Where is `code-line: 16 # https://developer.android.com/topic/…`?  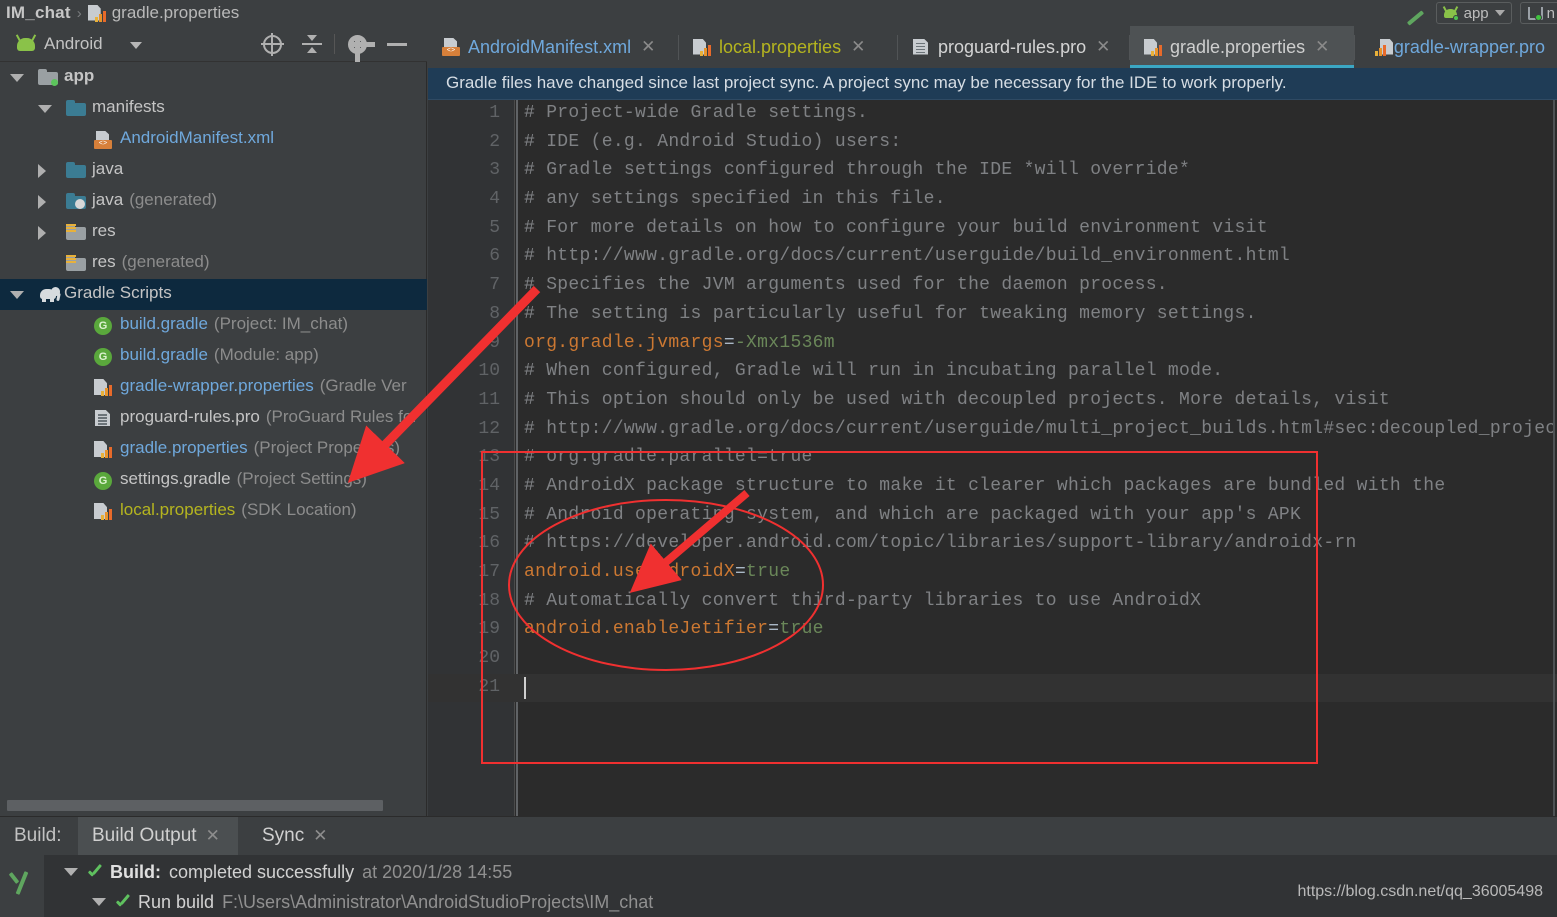
code-line: 16 # https://developer.android.com/topic/… is located at coordinates (992, 544).